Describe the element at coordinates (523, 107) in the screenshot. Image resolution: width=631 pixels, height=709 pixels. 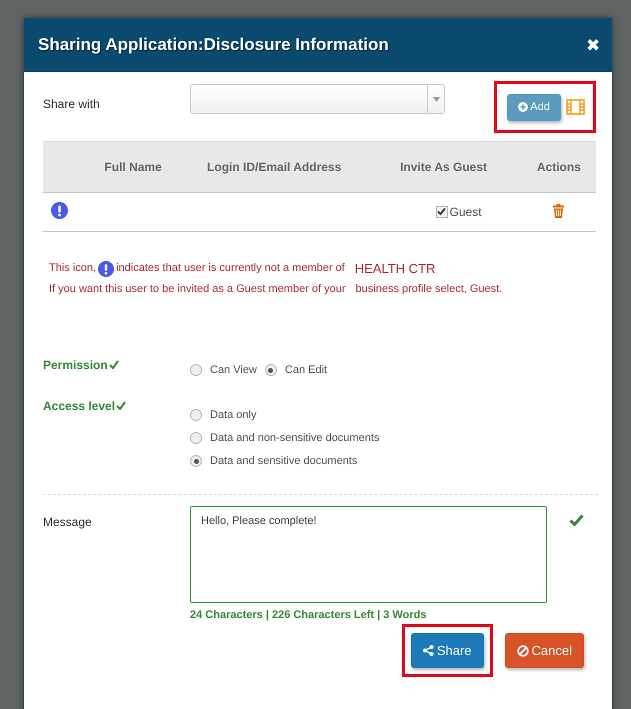
I see `plus-icon` at that location.